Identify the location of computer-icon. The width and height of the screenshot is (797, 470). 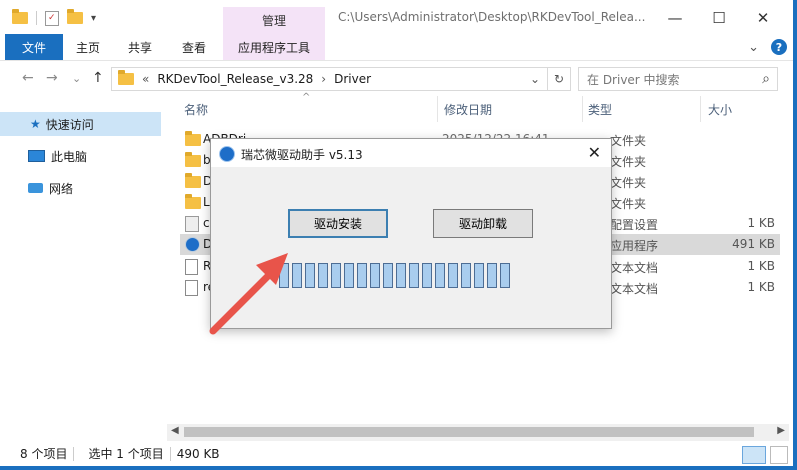
(36, 156).